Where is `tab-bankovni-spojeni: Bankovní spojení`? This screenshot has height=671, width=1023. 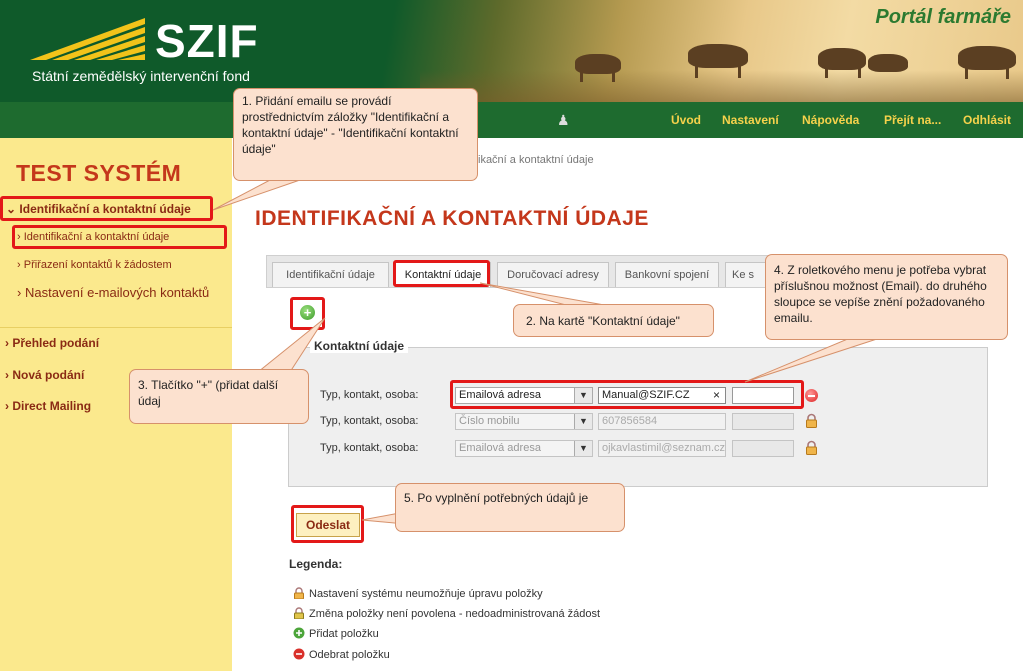
tab-bankovni-spojeni: Bankovní spojení is located at coordinates (667, 274).